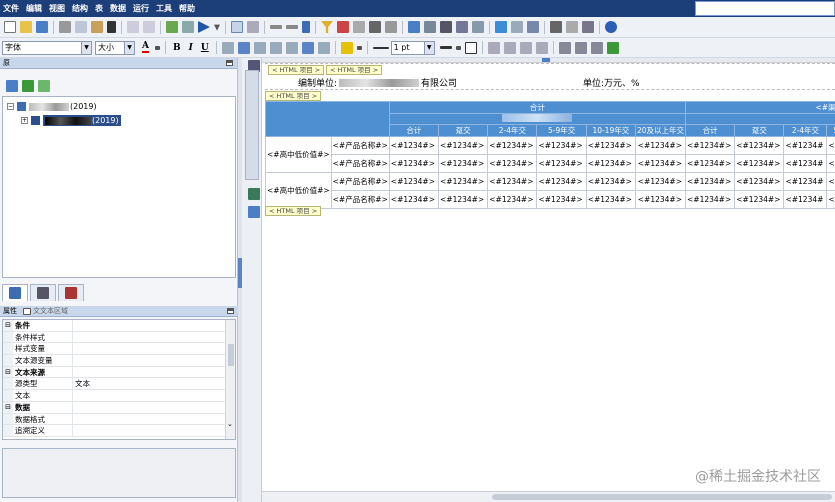  Describe the element at coordinates (327, 27) in the screenshot. I see `filter-icon` at that location.